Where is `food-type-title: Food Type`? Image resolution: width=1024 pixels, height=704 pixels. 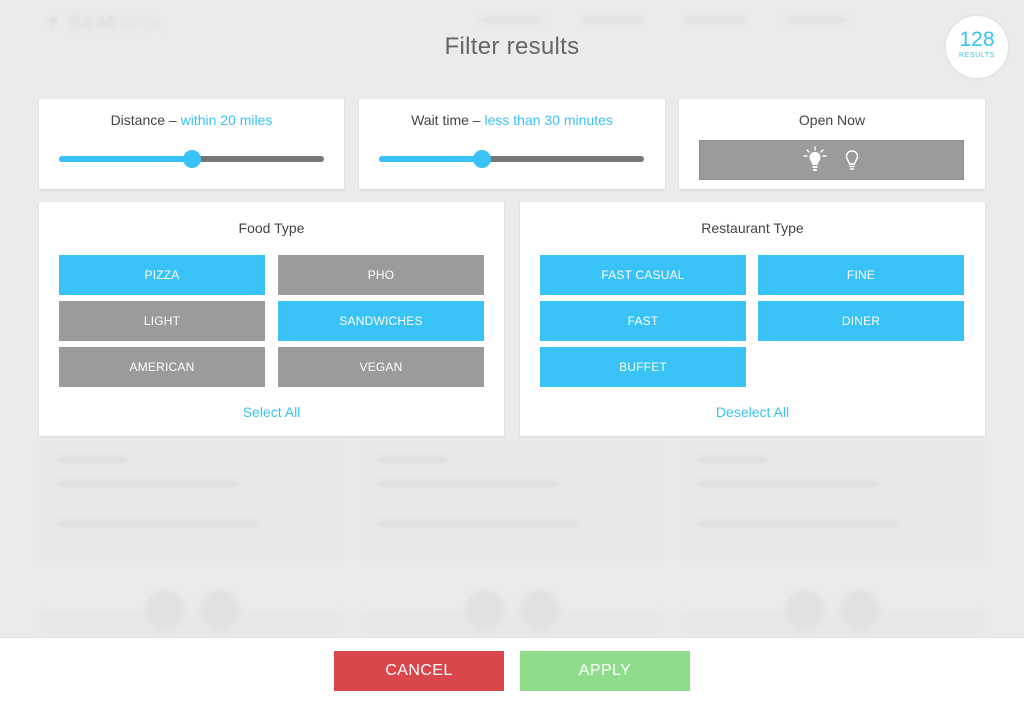
food-type-title: Food Type is located at coordinates (271, 228).